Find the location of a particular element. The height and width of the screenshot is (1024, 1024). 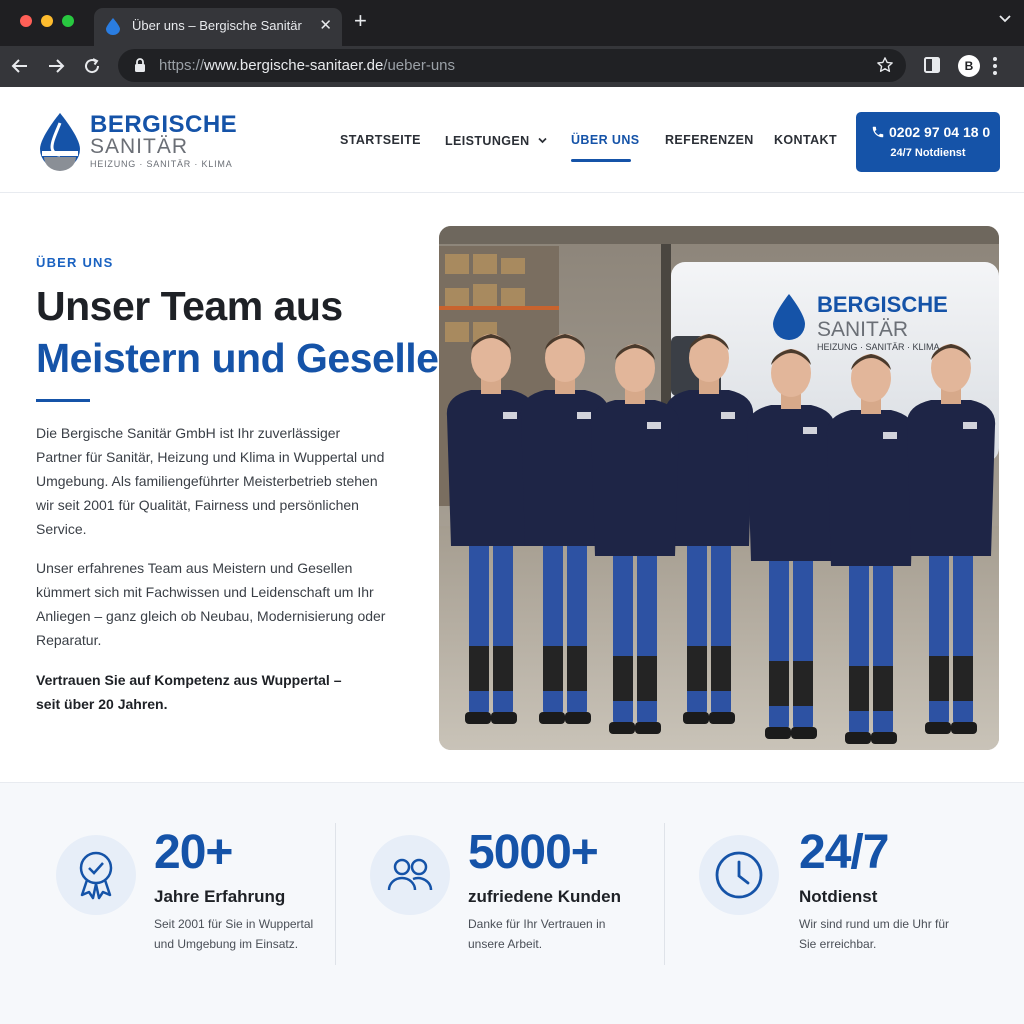

users-icon is located at coordinates (410, 875).